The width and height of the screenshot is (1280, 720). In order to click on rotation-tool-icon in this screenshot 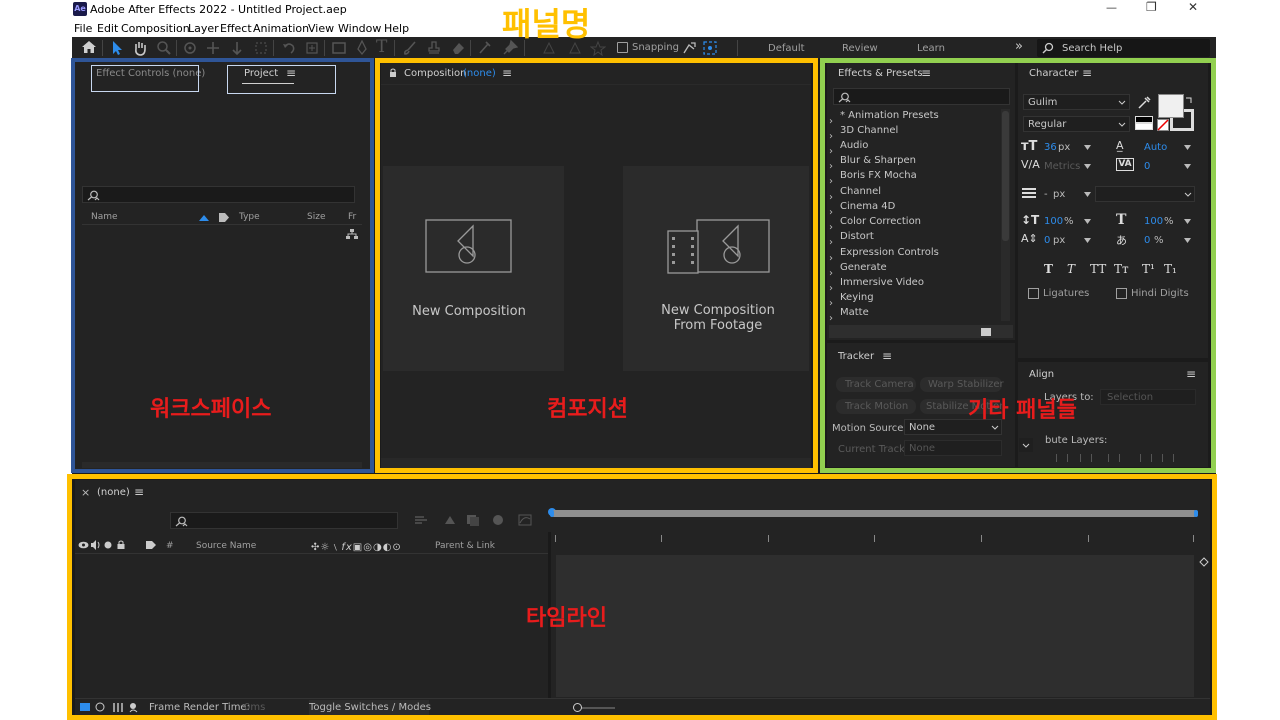, I will do `click(190, 48)`.